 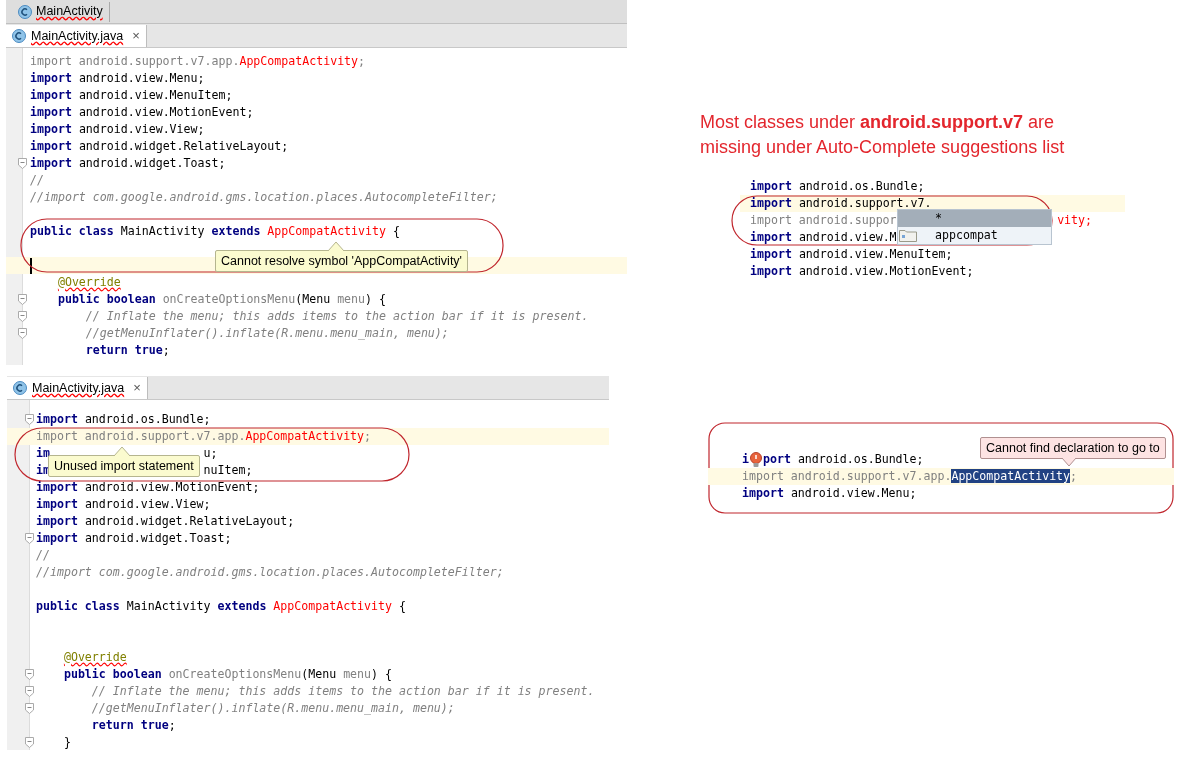 I want to click on code-fragment: import android.view.M, so click(x=823, y=237).